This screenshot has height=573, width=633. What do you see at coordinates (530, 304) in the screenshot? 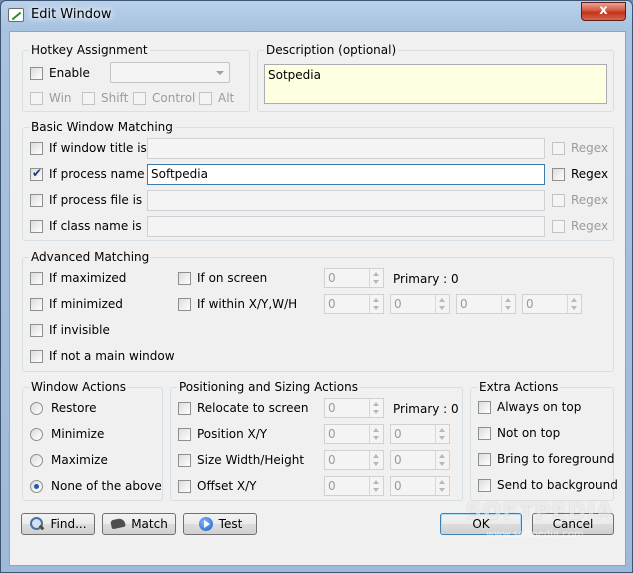
I see `spinner-value: 0` at bounding box center [530, 304].